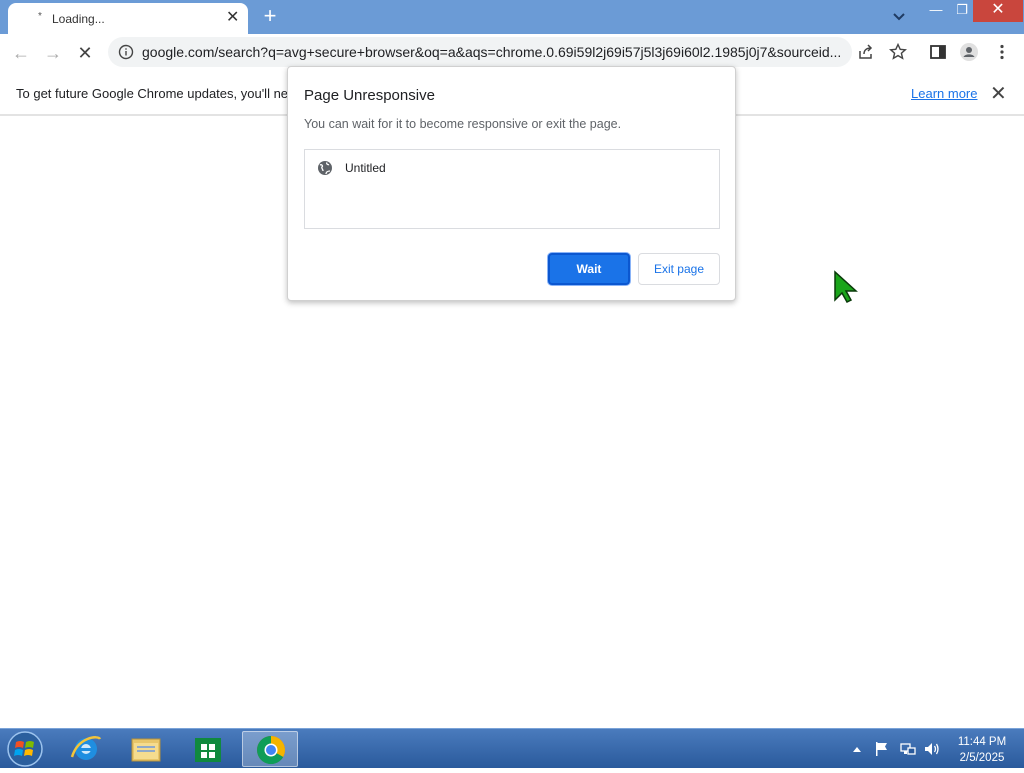  What do you see at coordinates (589, 269) in the screenshot?
I see `wait-button: Wait` at bounding box center [589, 269].